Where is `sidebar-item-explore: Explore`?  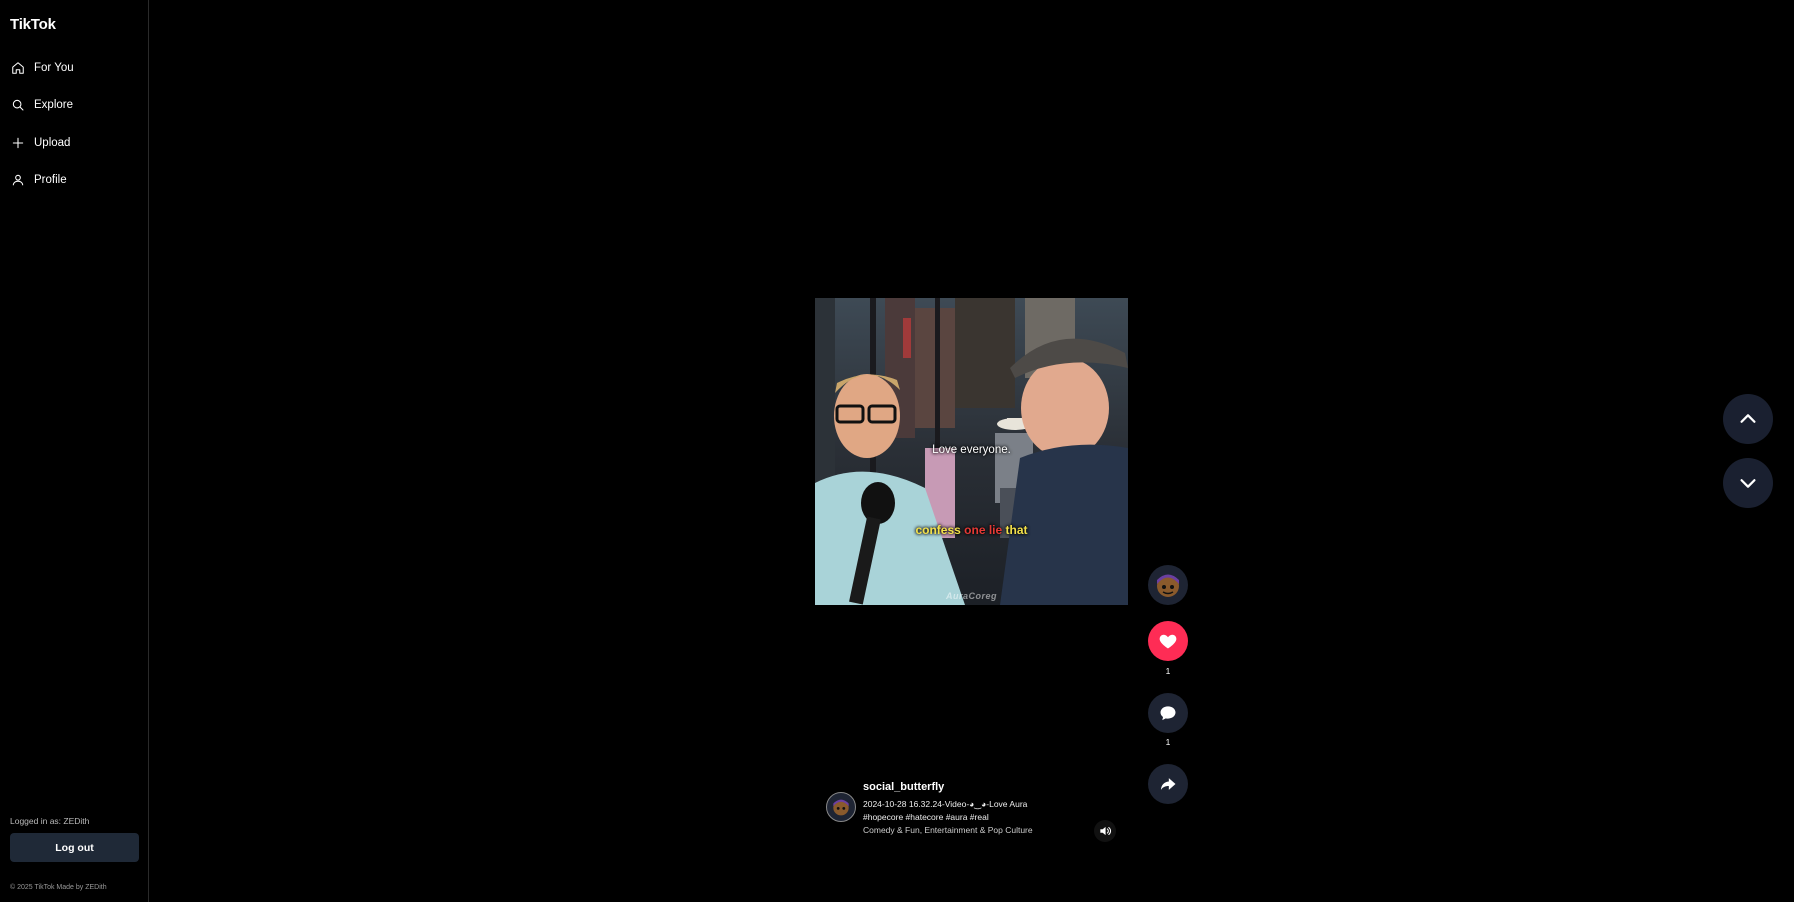 sidebar-item-explore: Explore is located at coordinates (74, 106).